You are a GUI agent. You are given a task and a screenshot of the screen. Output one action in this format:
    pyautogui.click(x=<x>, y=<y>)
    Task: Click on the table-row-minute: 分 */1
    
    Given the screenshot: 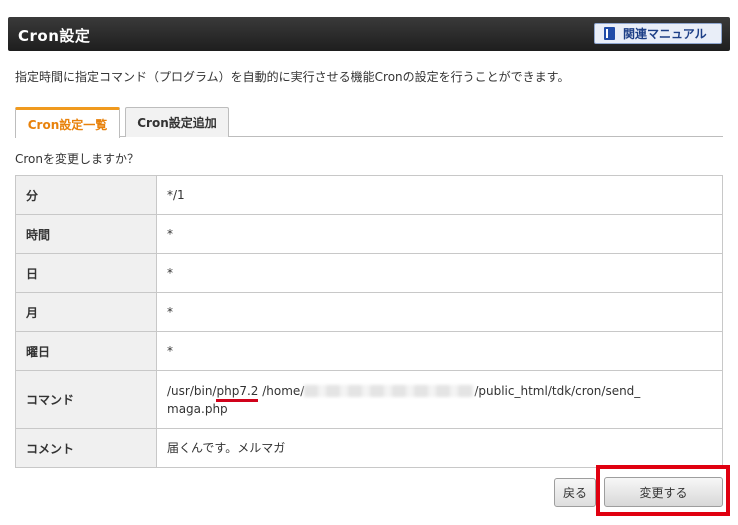 What is the action you would take?
    pyautogui.click(x=369, y=195)
    